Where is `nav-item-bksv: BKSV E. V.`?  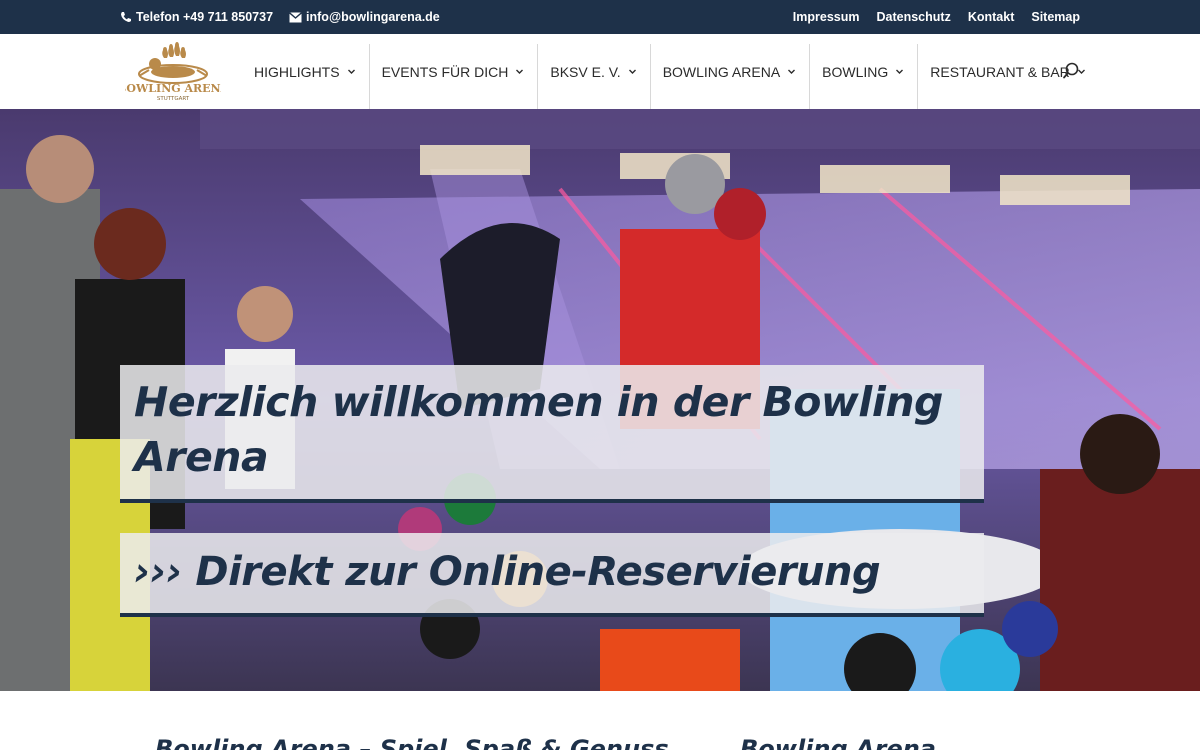
nav-item-bksv: BKSV E. V. is located at coordinates (593, 76).